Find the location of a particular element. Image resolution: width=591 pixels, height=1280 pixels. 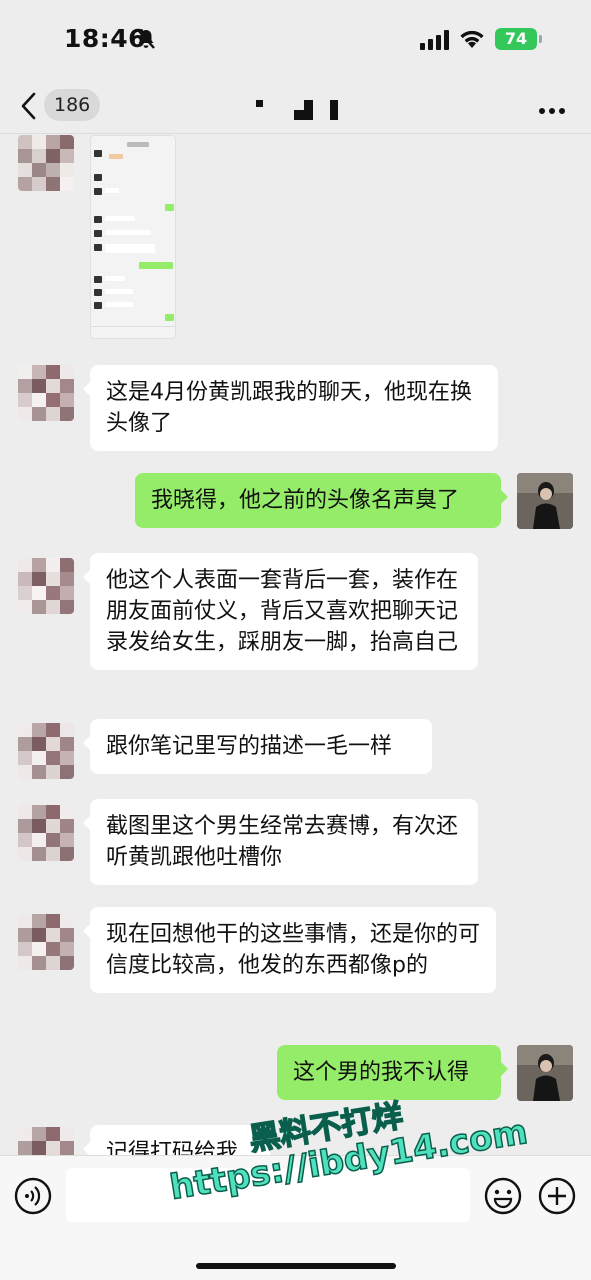

chat-header: 186 is located at coordinates (295, 107).